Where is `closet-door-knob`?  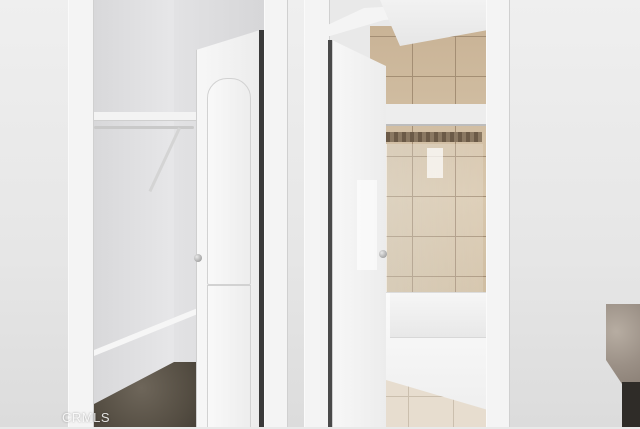 closet-door-knob is located at coordinates (198, 258).